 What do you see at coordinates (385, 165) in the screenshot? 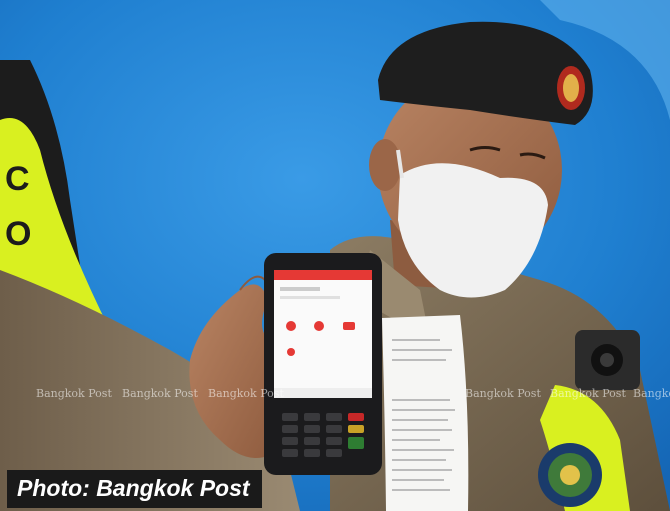
I see `officer-ear` at bounding box center [385, 165].